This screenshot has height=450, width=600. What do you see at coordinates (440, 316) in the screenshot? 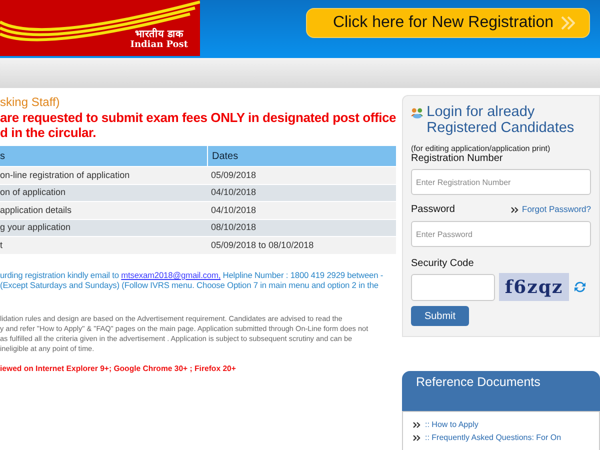
I see `submit-button: Submit` at bounding box center [440, 316].